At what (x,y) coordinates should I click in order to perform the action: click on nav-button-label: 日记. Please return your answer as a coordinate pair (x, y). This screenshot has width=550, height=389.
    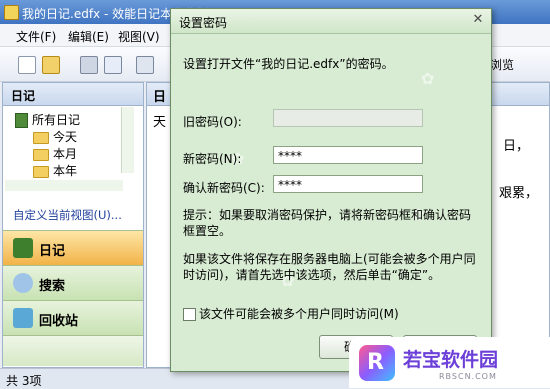
    Looking at the image, I should click on (52, 251).